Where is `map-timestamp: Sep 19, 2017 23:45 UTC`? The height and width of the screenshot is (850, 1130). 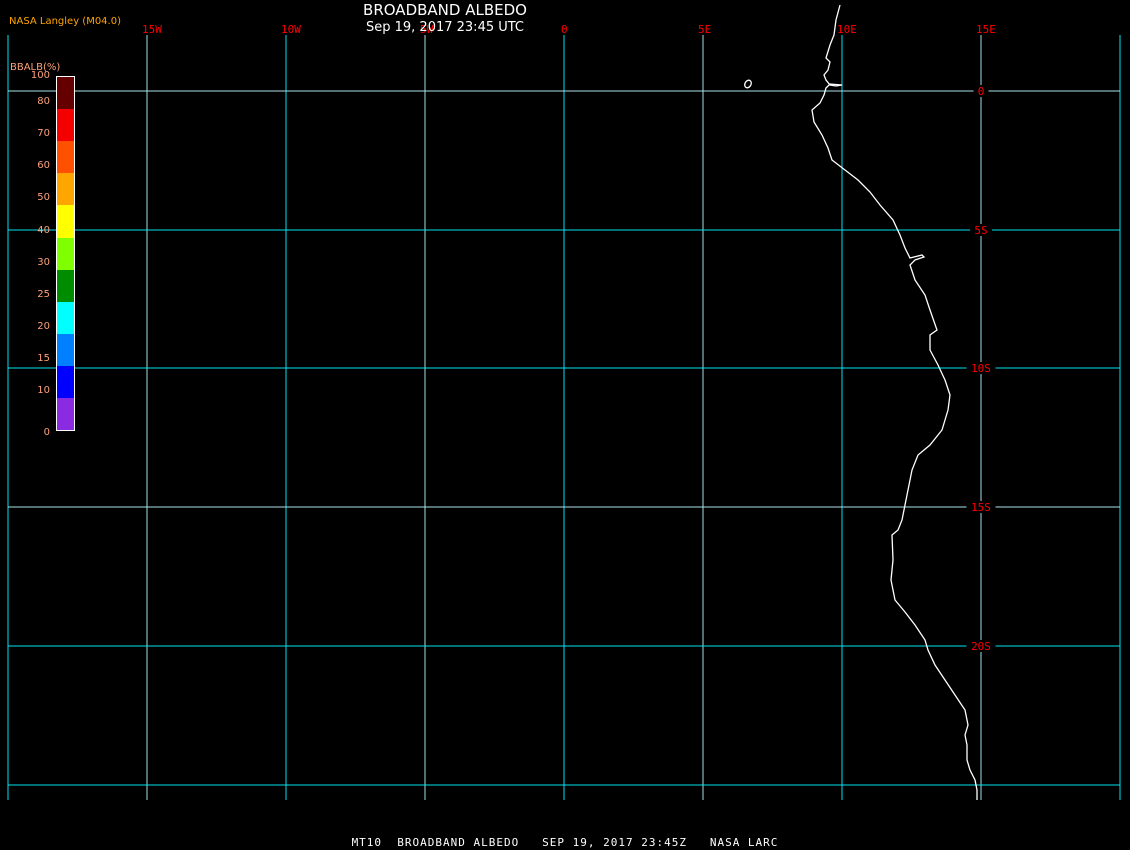
map-timestamp: Sep 19, 2017 23:45 UTC is located at coordinates (445, 27).